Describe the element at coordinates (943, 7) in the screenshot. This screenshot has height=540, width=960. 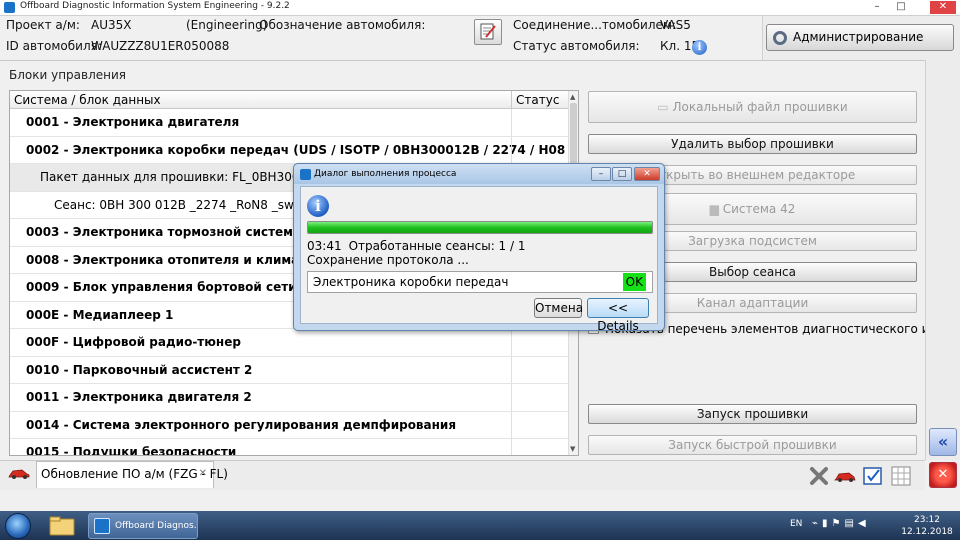
I see `close-button: ✕` at that location.